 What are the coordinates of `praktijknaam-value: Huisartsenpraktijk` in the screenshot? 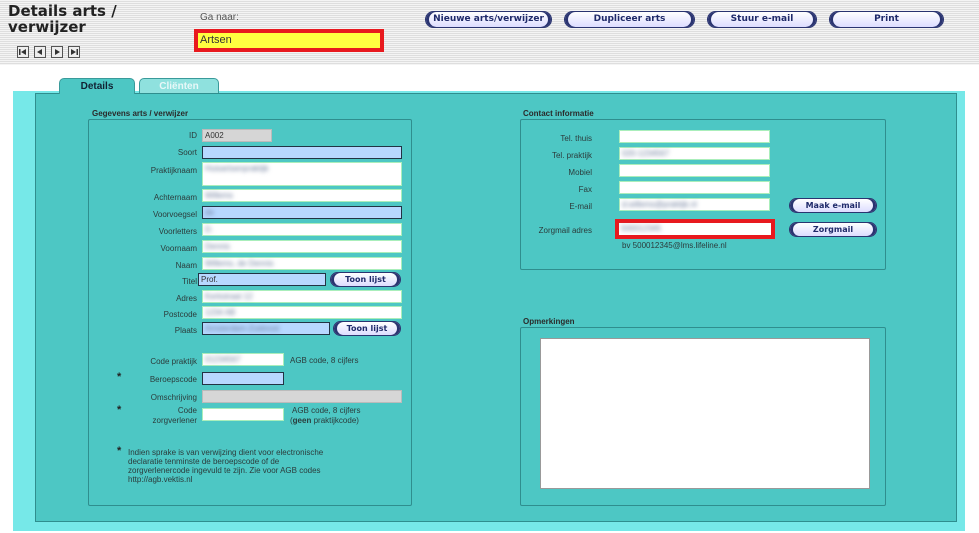 It's located at (237, 168).